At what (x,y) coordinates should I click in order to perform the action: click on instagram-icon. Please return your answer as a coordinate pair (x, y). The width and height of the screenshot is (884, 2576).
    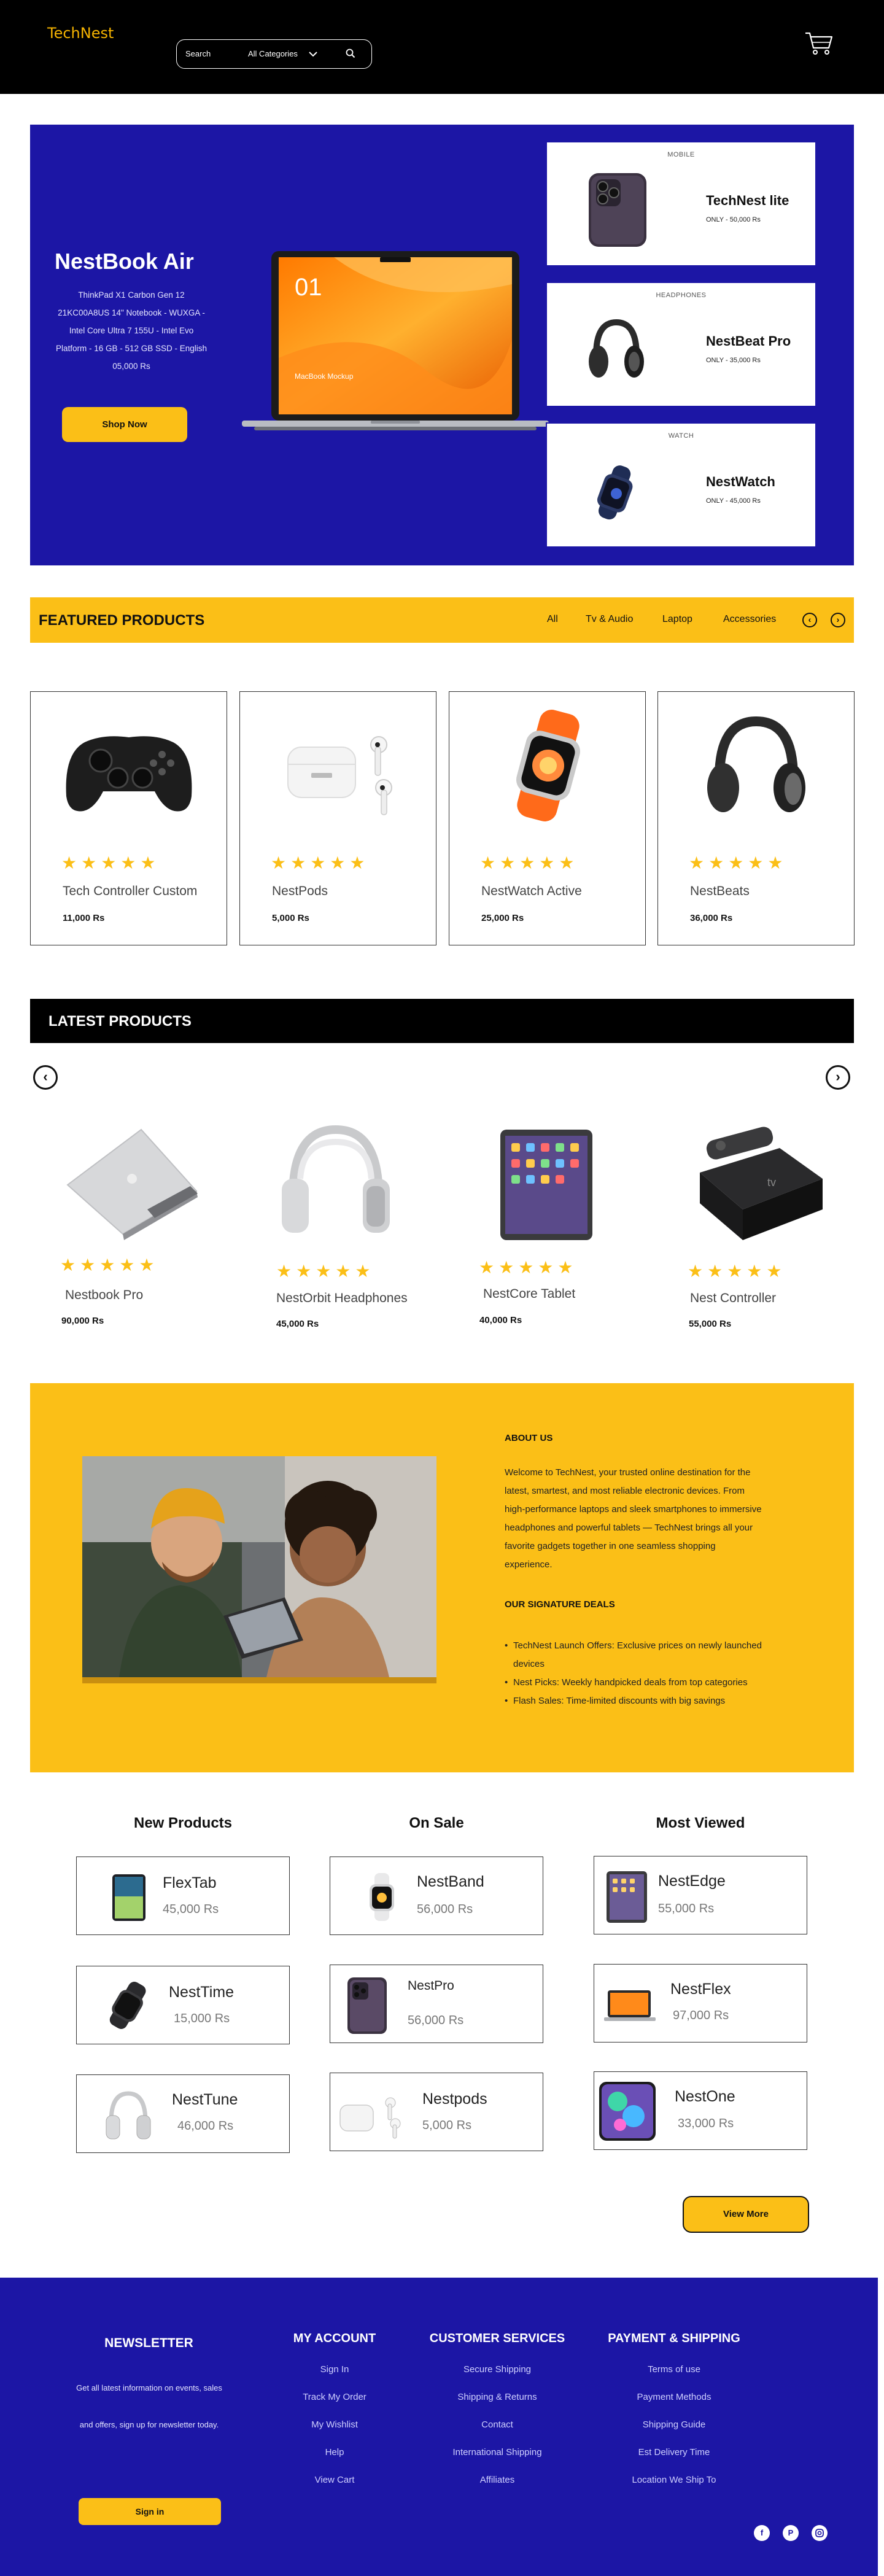
    Looking at the image, I should click on (820, 2533).